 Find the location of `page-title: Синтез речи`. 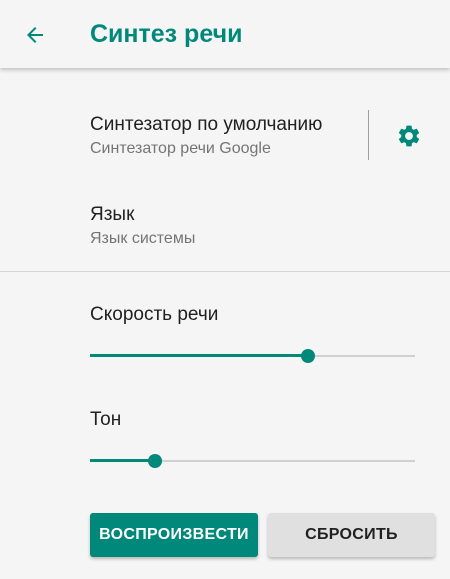

page-title: Синтез речи is located at coordinates (166, 34).